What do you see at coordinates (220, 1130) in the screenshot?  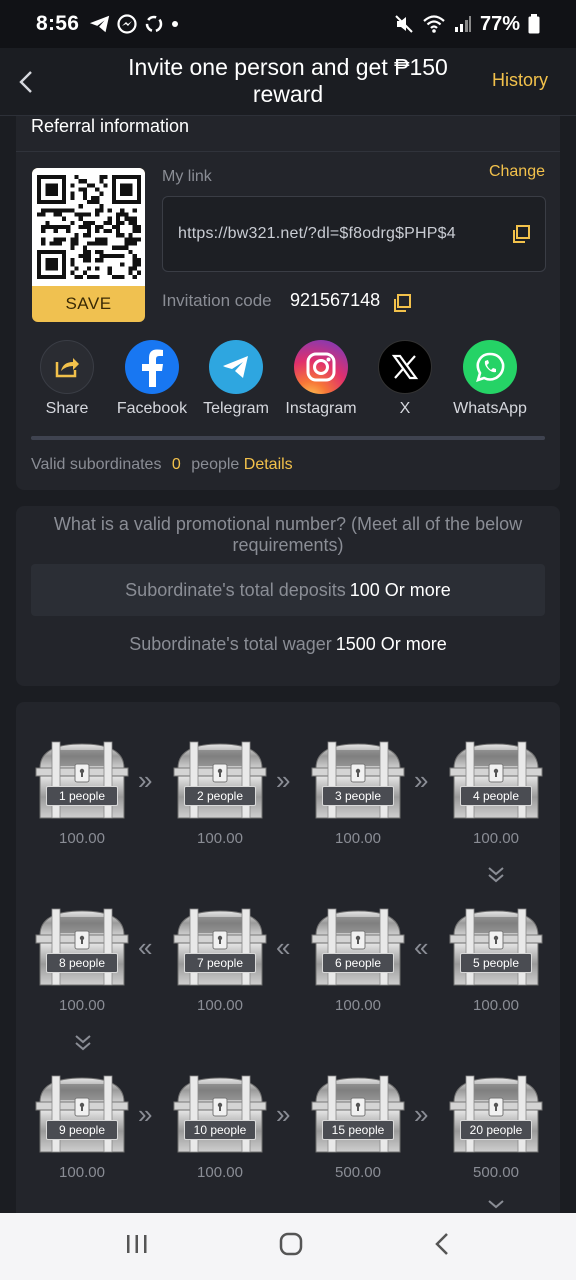 I see `chest-people-label: 10 people` at bounding box center [220, 1130].